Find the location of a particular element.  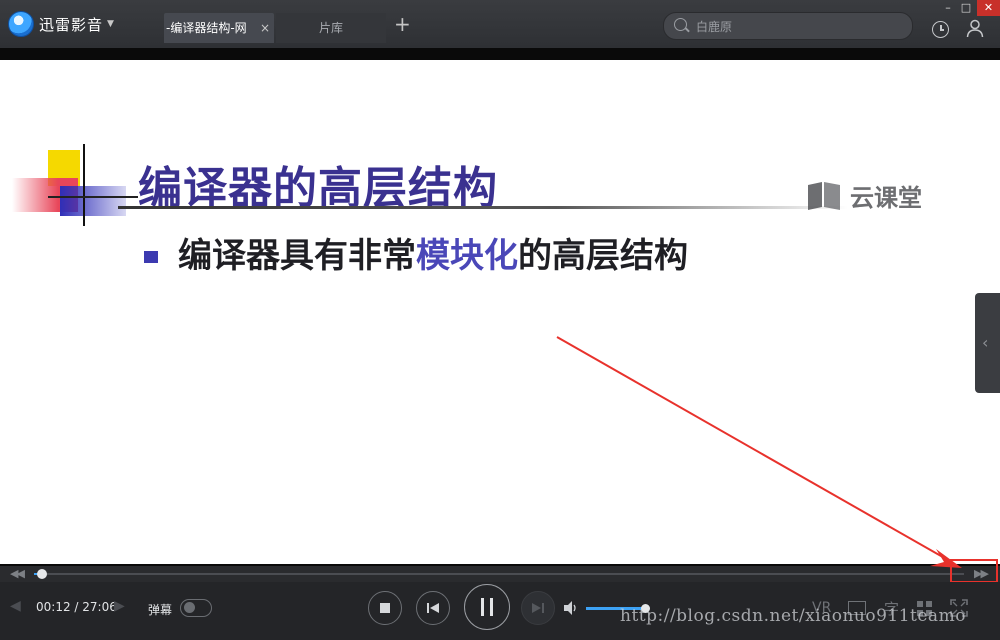

tab-library: 片库 is located at coordinates (331, 28).